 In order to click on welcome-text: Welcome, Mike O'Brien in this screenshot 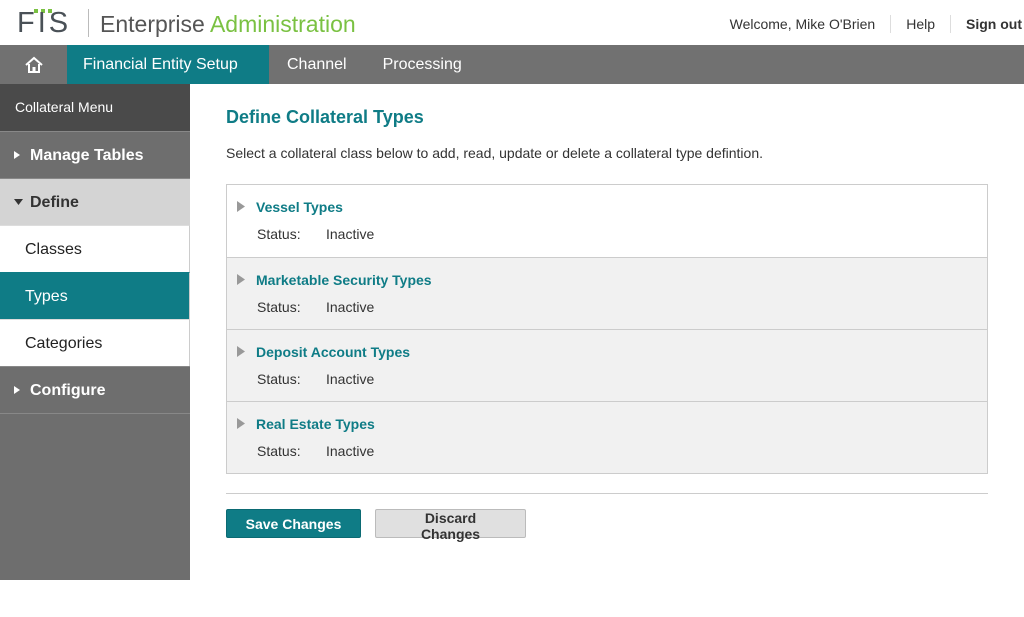, I will do `click(802, 24)`.